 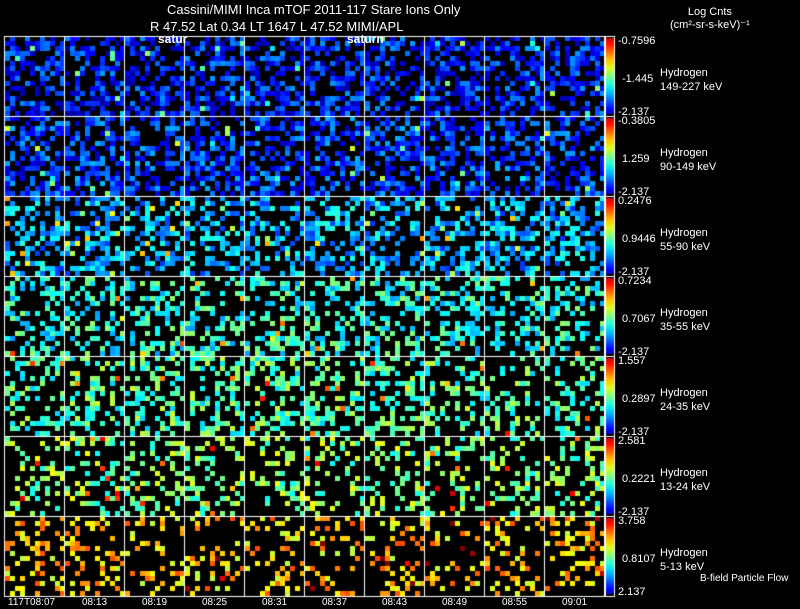 I want to click on colorbar-max-label: 2.581, so click(x=632, y=441).